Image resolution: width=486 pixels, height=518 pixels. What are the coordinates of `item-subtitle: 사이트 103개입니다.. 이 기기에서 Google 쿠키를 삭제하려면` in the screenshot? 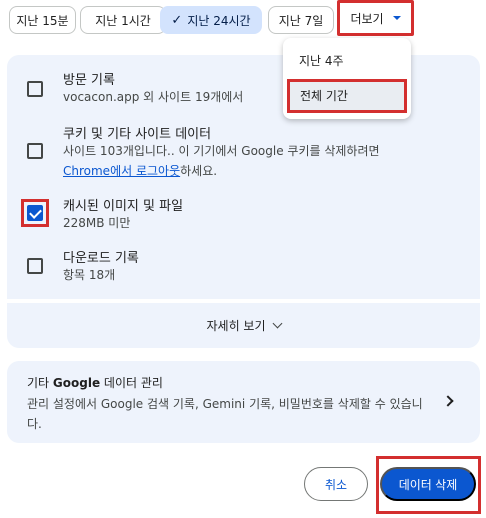 It's located at (221, 151).